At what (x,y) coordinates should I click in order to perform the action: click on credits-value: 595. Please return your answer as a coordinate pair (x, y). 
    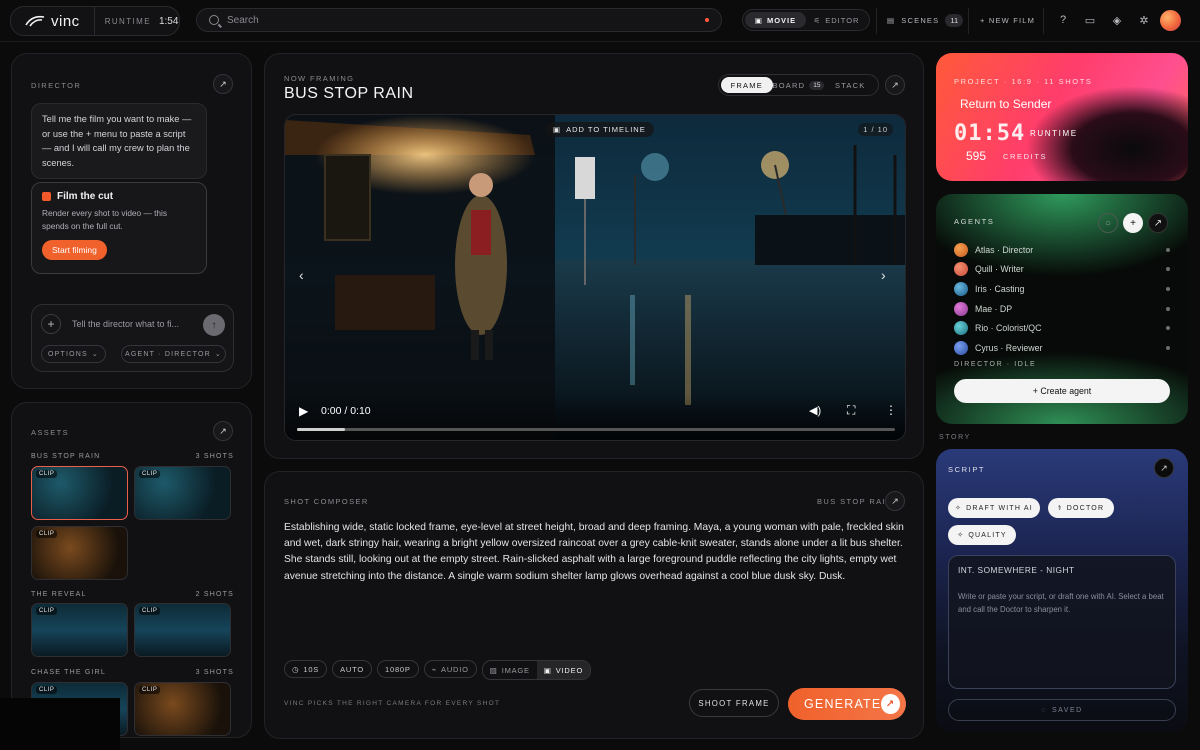
    Looking at the image, I should click on (976, 156).